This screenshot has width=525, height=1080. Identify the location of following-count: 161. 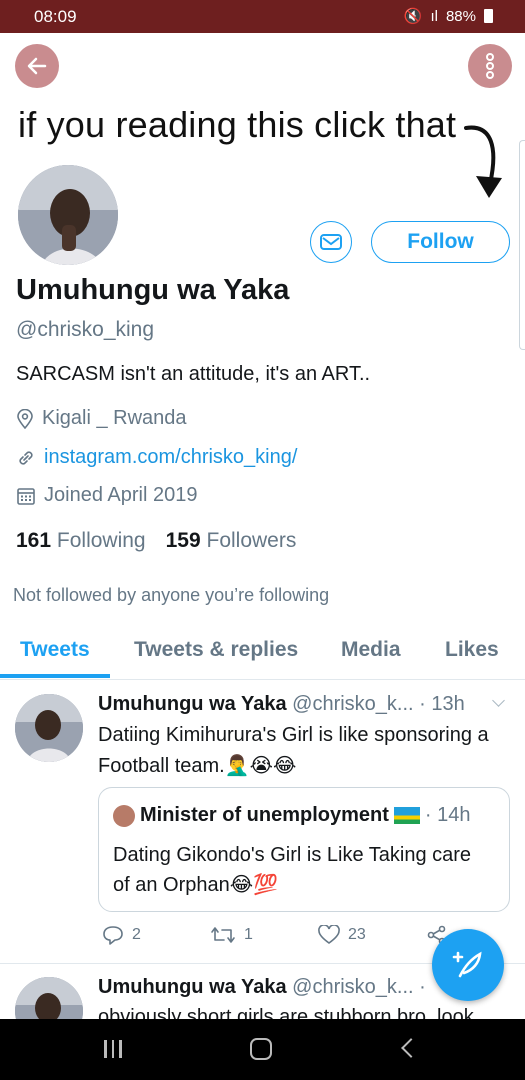
(34, 540).